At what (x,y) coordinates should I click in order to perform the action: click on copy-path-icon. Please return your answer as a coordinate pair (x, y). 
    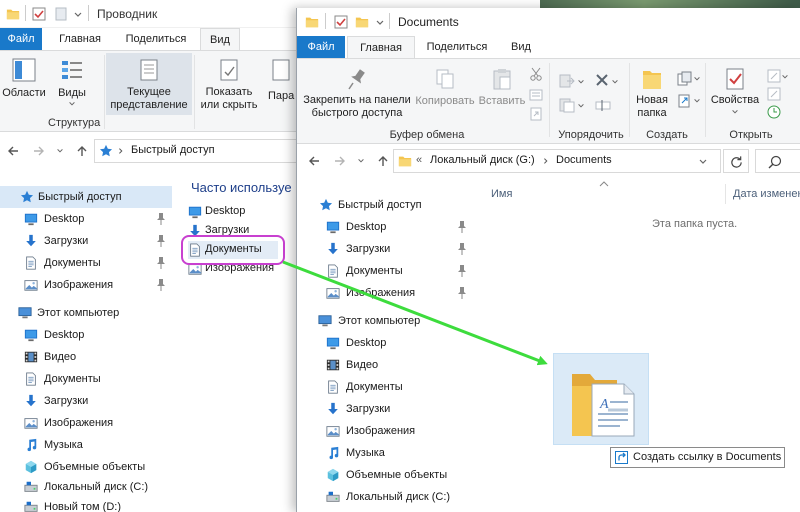
    Looking at the image, I should click on (536, 95).